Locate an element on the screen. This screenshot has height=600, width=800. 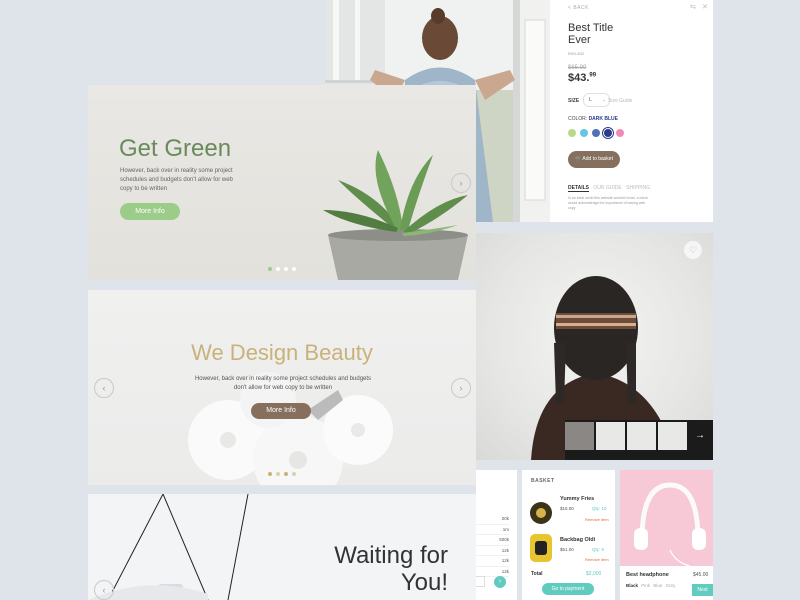
old-price: $65.99 is located at coordinates (577, 68).